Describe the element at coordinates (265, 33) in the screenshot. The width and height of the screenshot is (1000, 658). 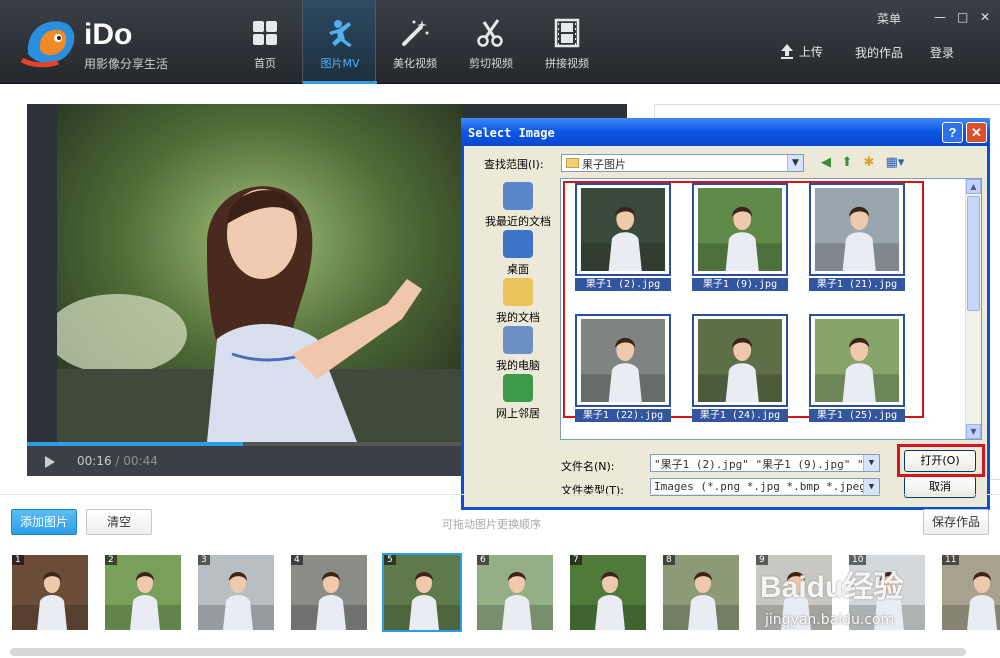
I see `home-grid-icon` at that location.